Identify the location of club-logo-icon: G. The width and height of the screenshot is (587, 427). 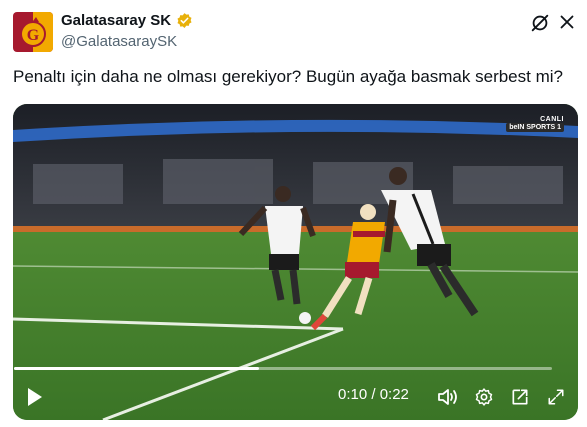
(33, 32).